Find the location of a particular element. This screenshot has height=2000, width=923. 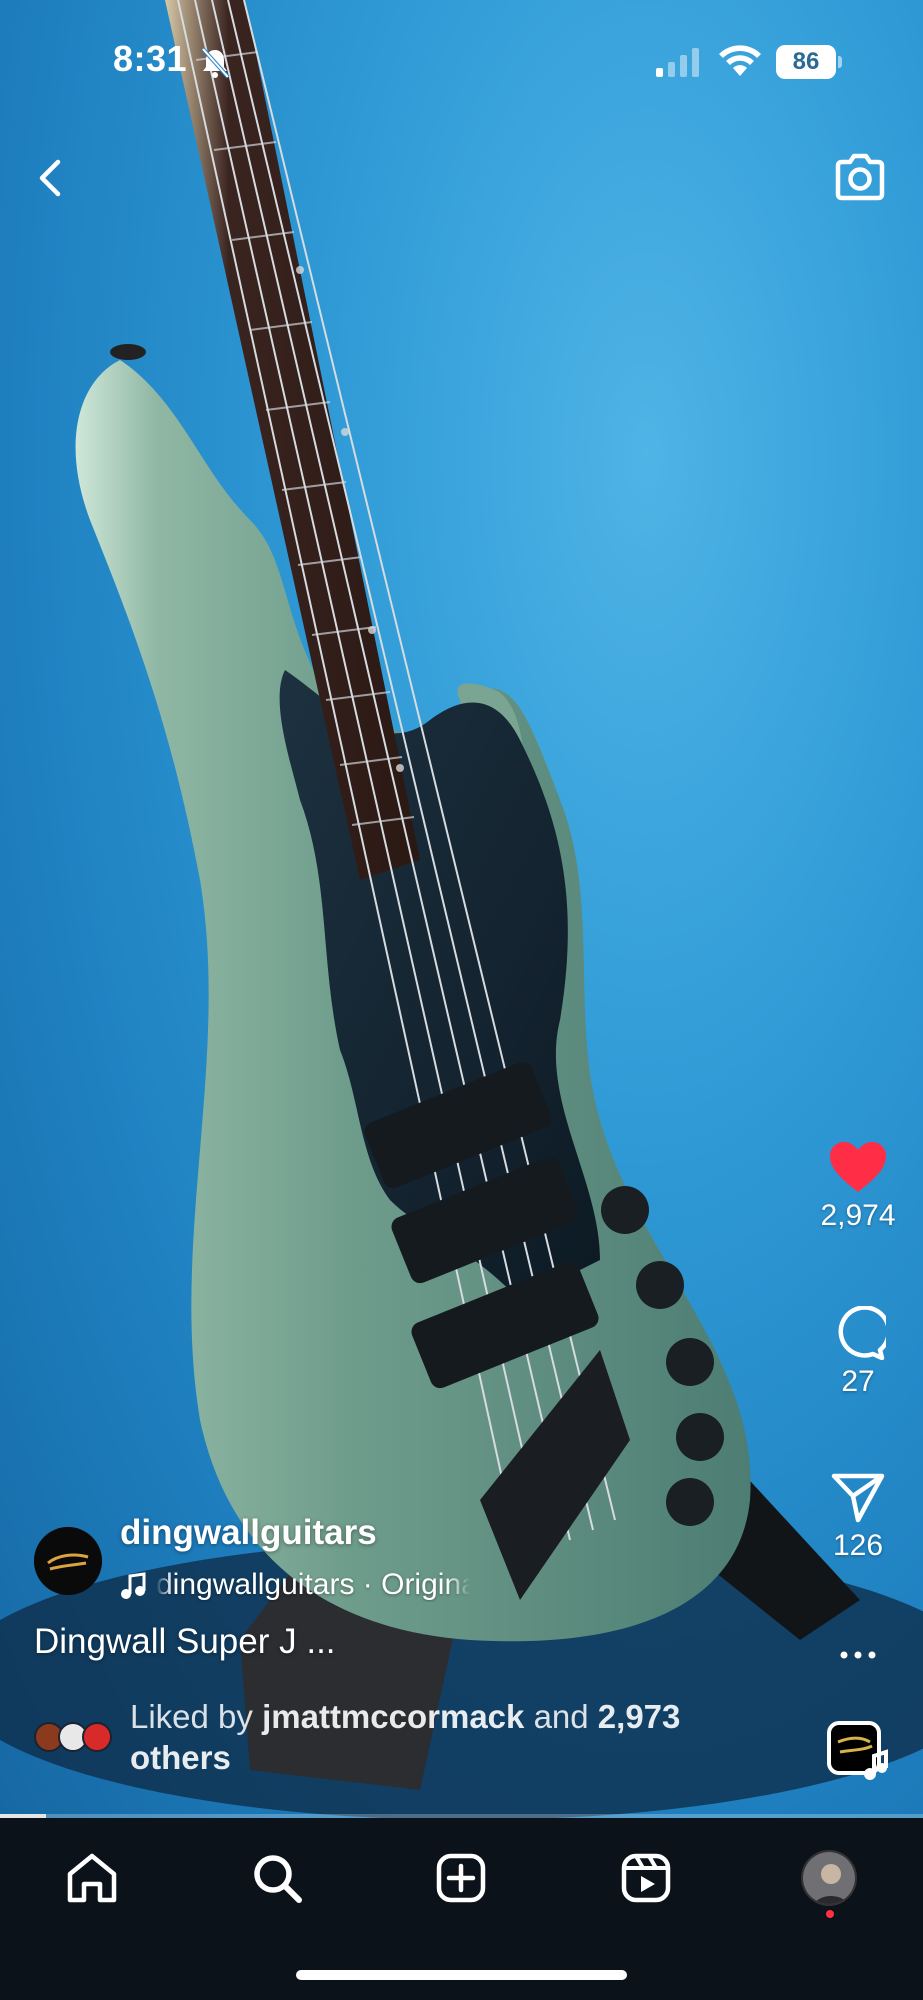

like-count: 2,974 is located at coordinates (858, 1215).